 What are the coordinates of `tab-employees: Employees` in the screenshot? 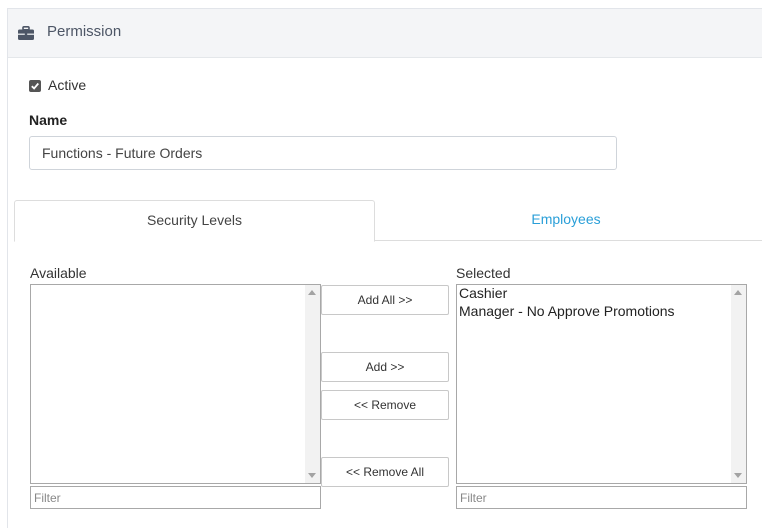 It's located at (566, 220).